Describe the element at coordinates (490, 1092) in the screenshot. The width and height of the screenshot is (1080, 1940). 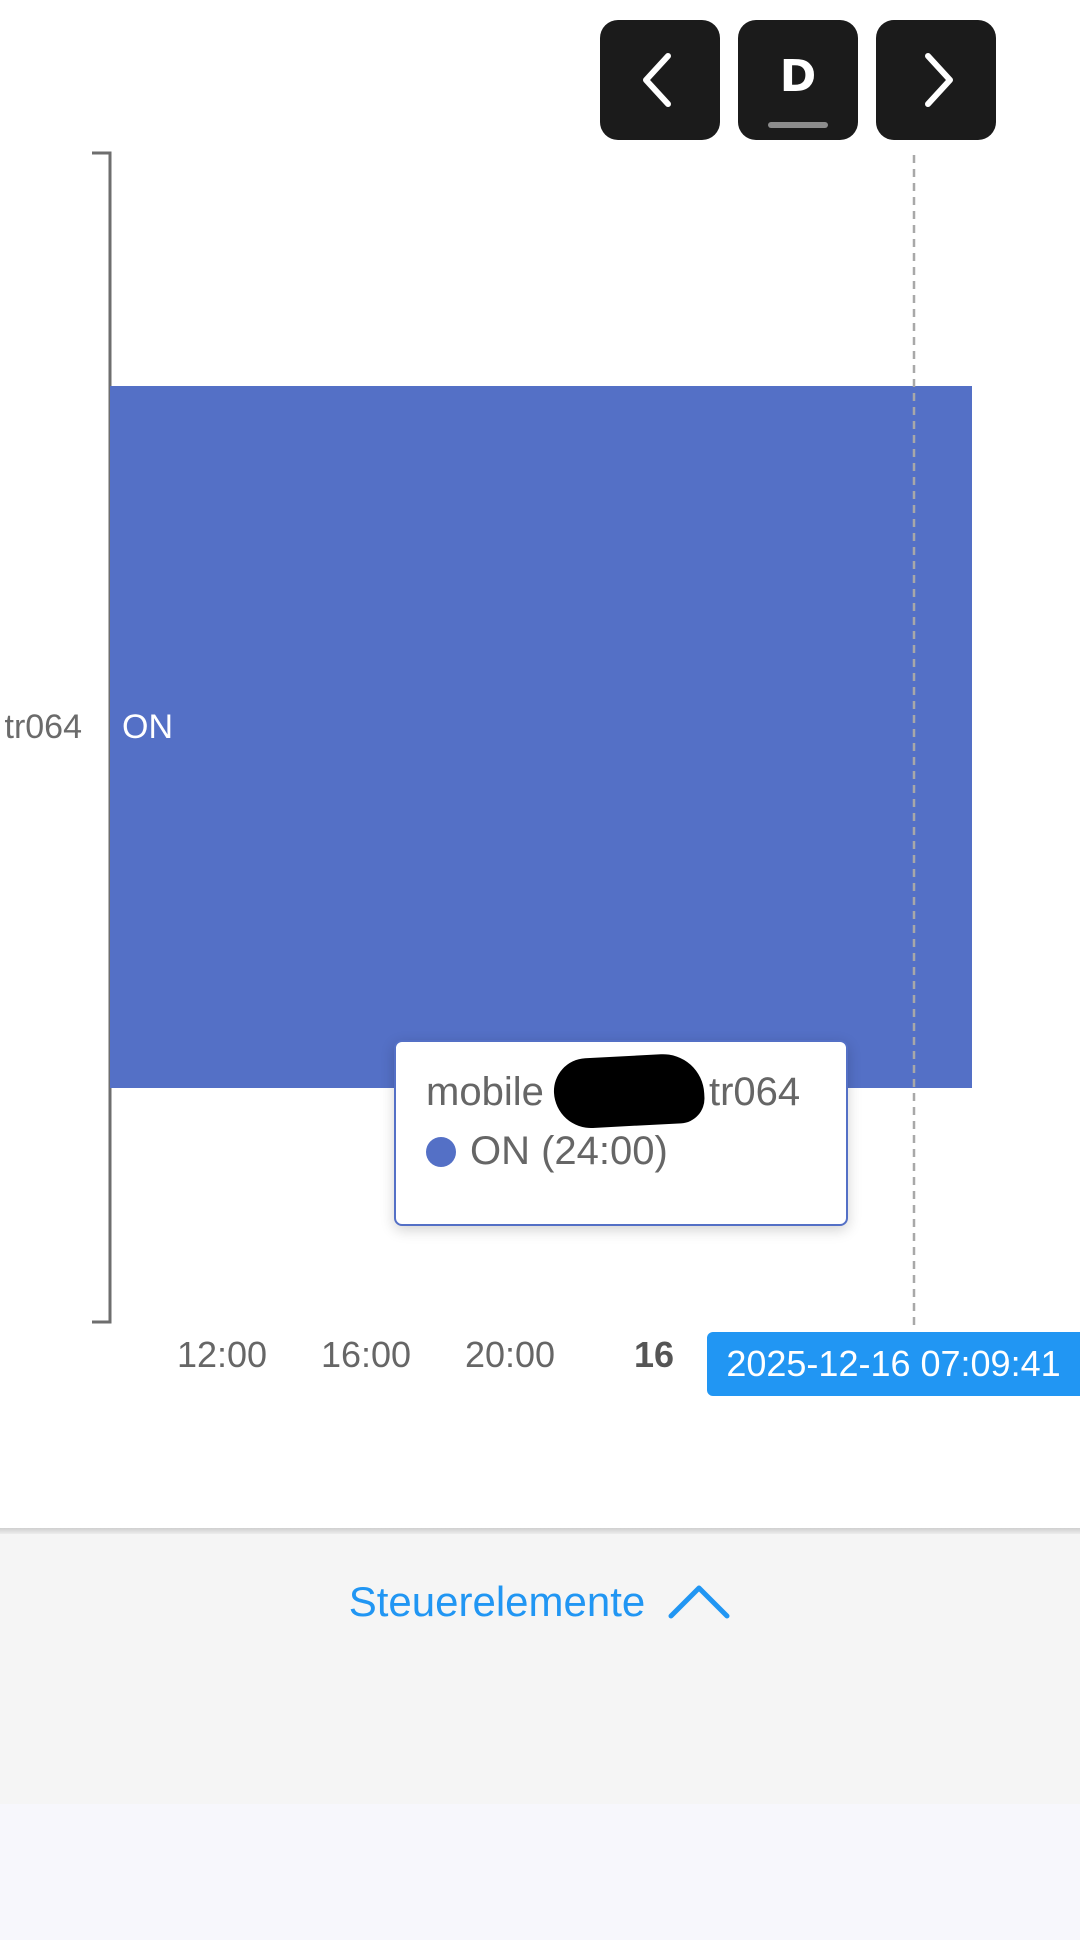
I see `tooltip-title-start: mobile` at that location.